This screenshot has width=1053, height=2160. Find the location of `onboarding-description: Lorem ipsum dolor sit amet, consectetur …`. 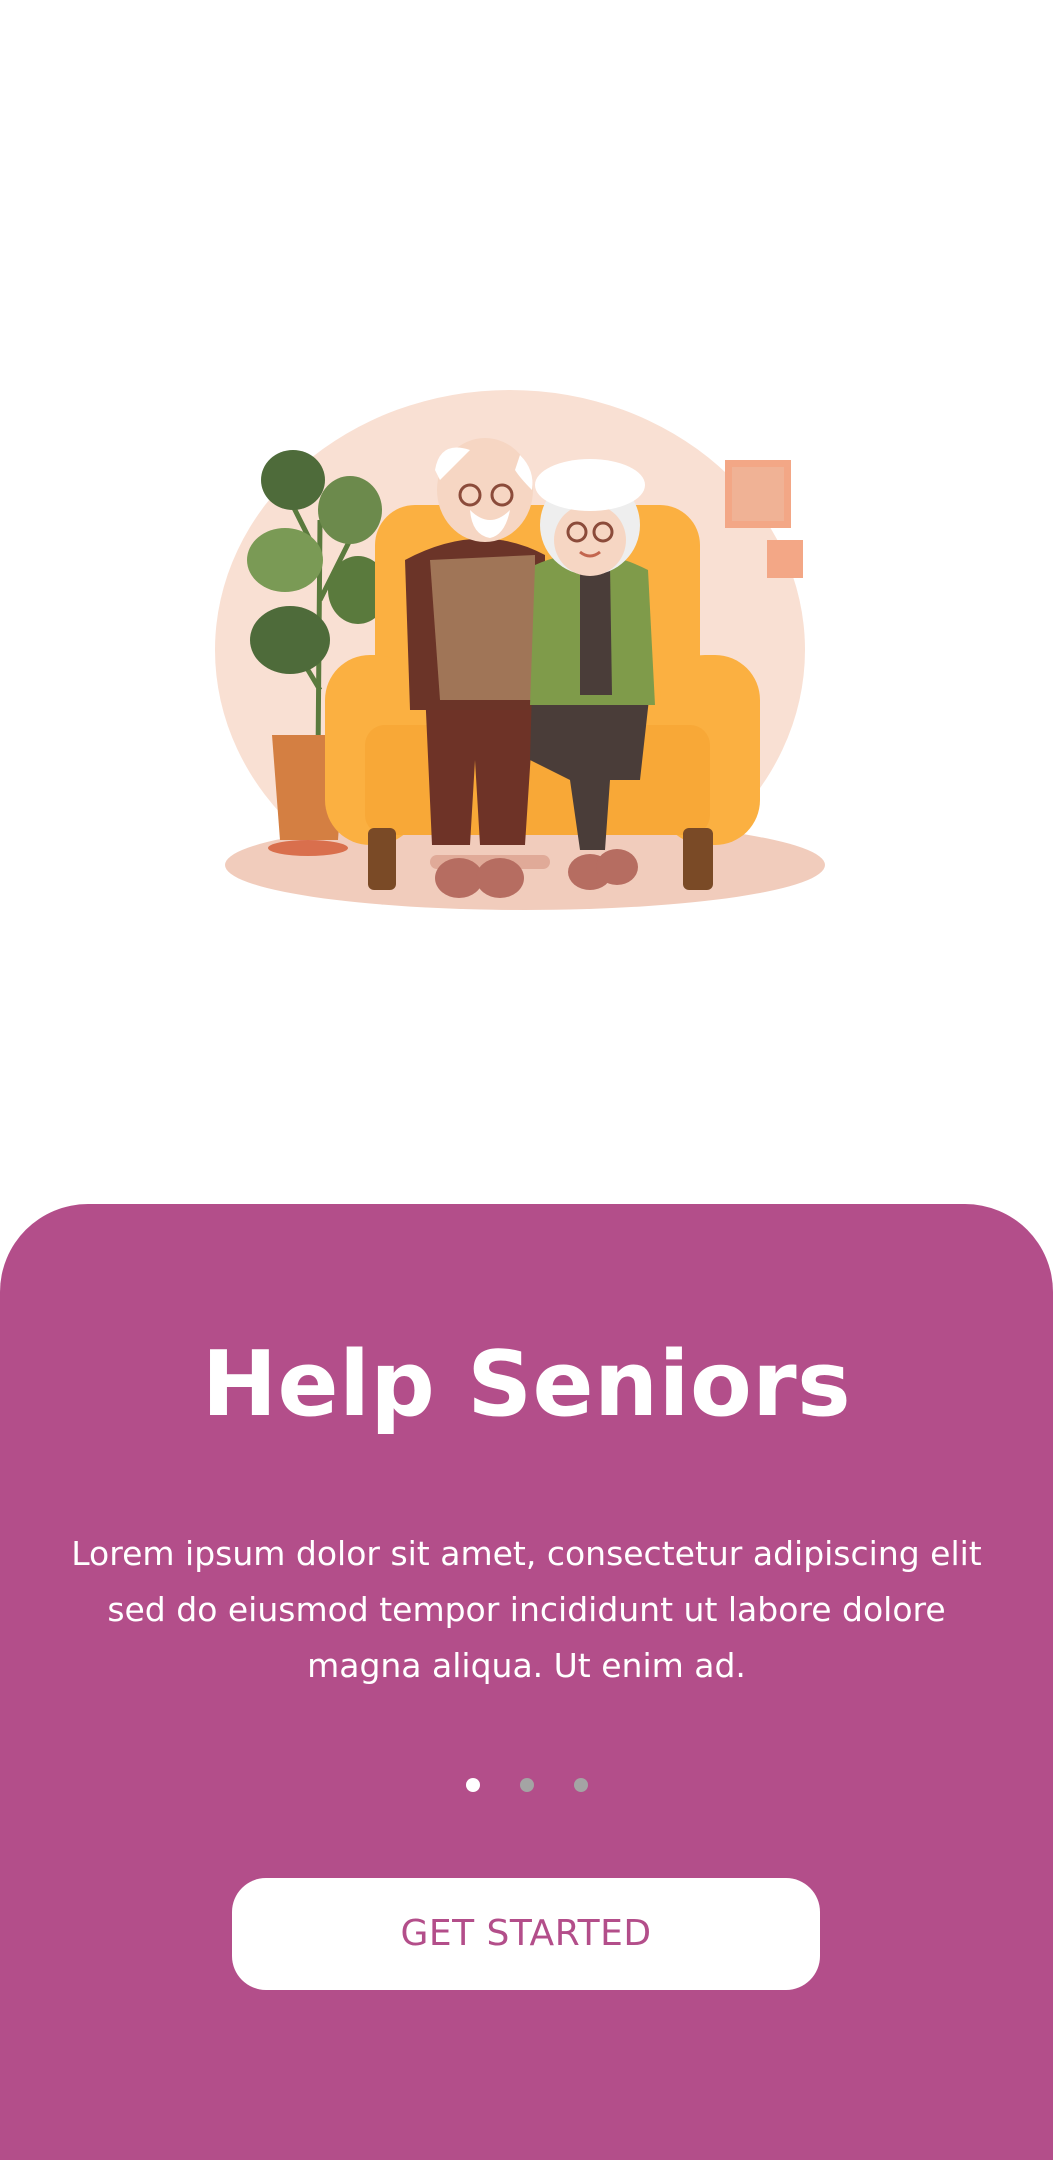

onboarding-description: Lorem ipsum dolor sit amet, consectetur … is located at coordinates (526, 1609).